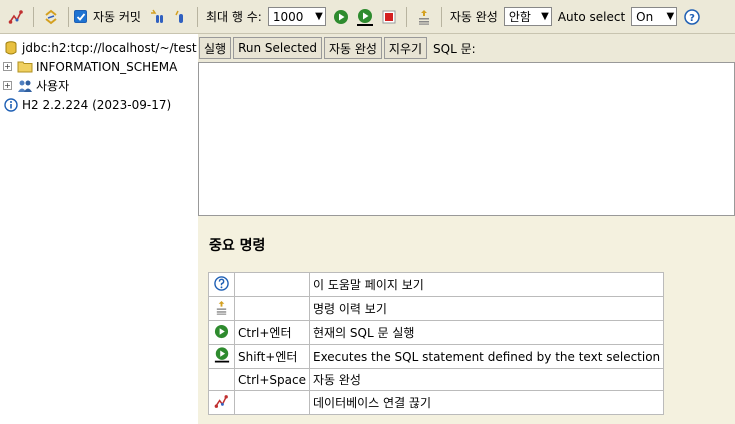  I want to click on max-rows-select: 1000 ▼, so click(296, 16).